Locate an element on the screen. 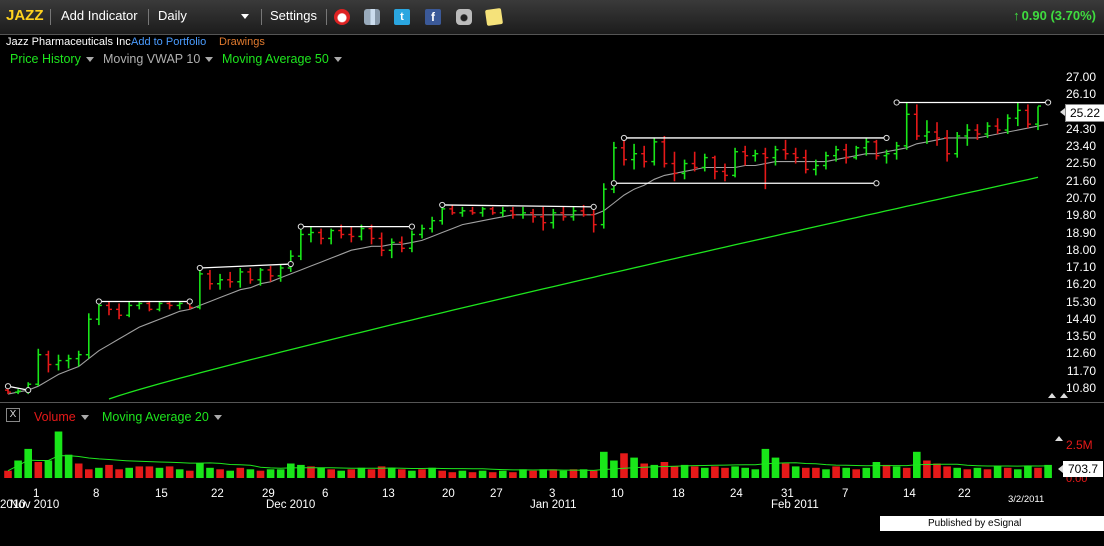  vwap-indicator: Moving VWAP 10 is located at coordinates (158, 59).